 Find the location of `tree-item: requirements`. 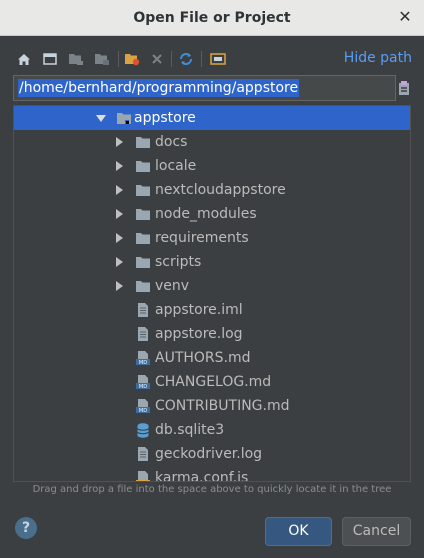

tree-item: requirements is located at coordinates (212, 238).